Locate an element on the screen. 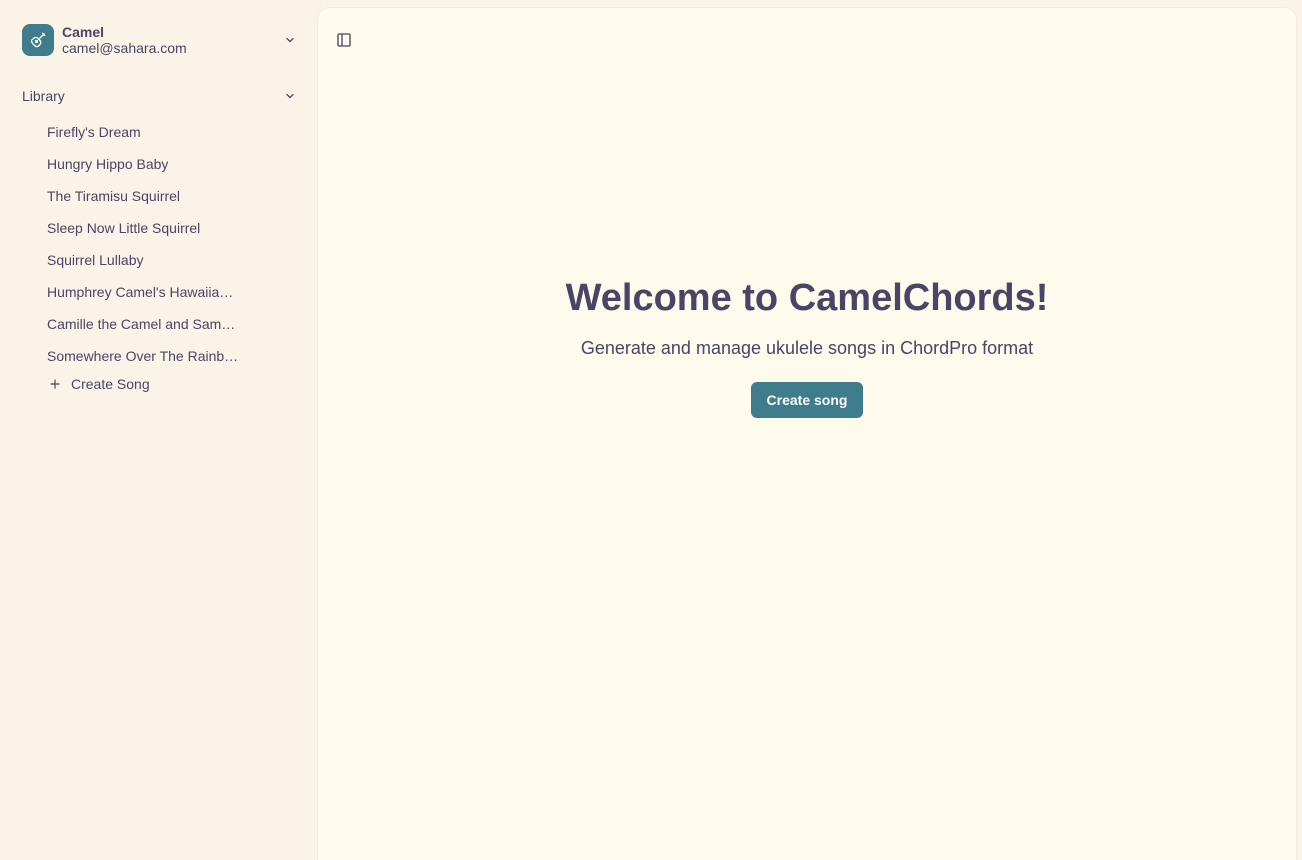 The image size is (1302, 860). song-item: The Tiramisu Squirrel is located at coordinates (147, 196).